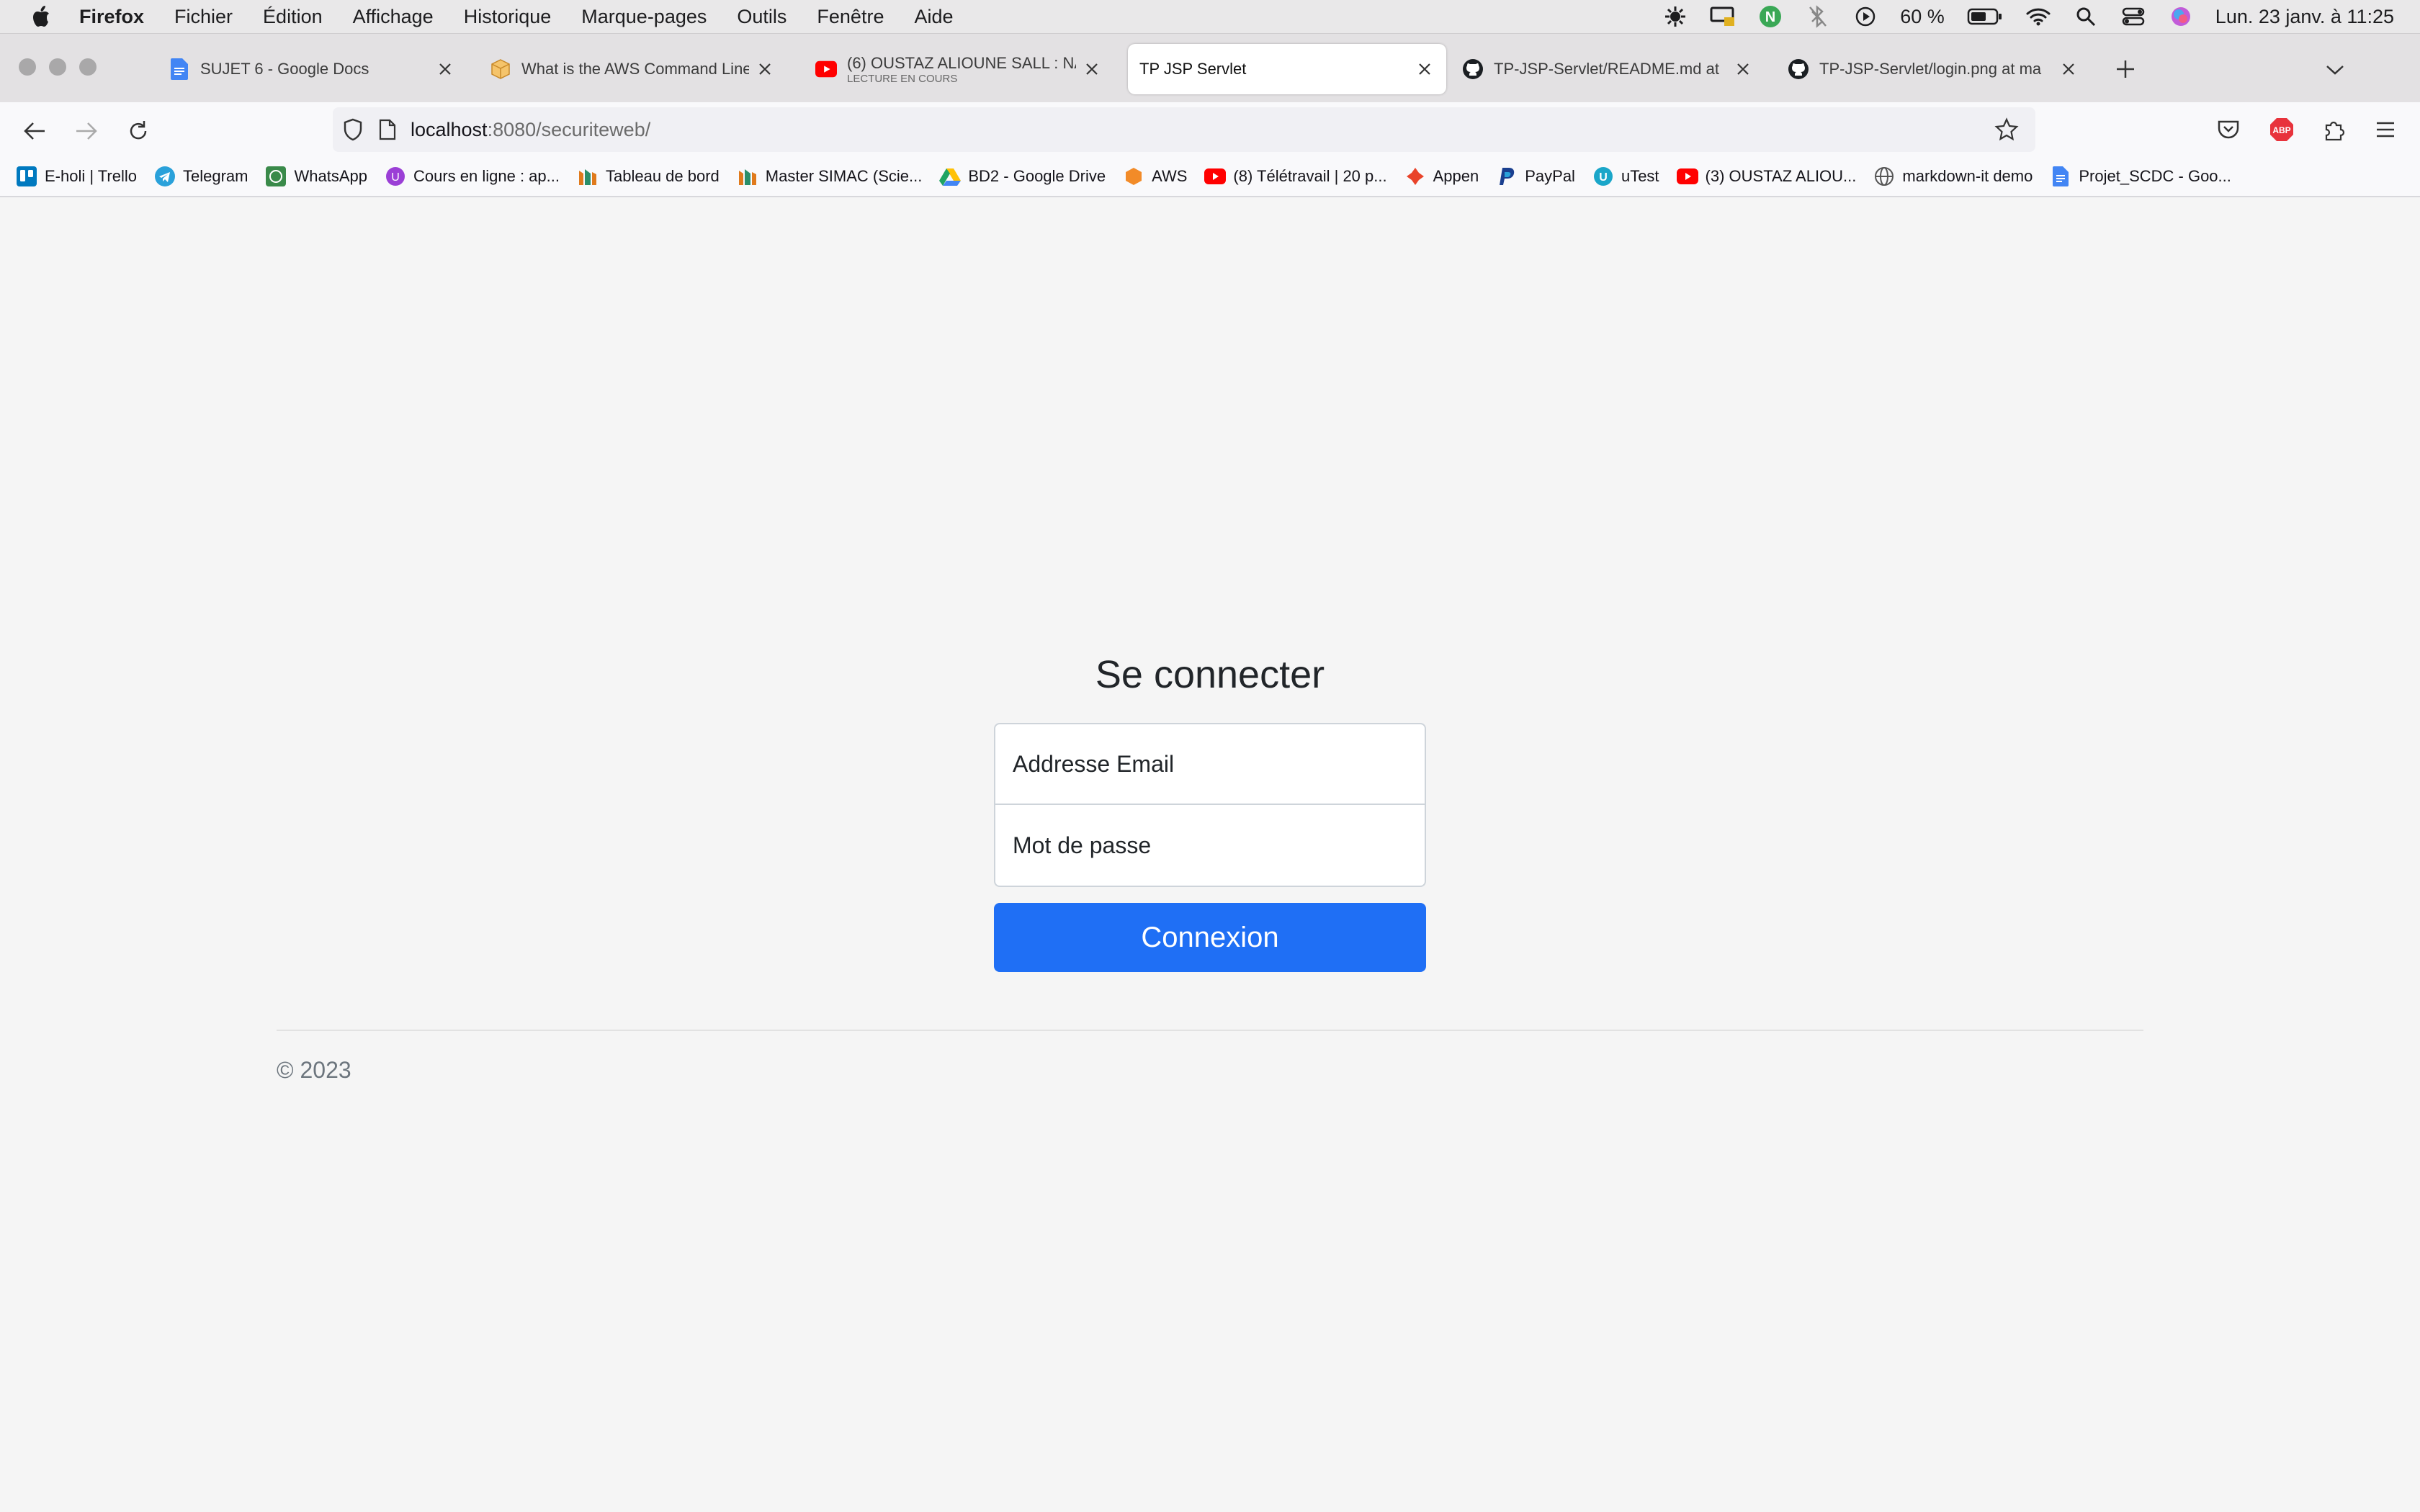  I want to click on back-arrow-icon, so click(34, 131).